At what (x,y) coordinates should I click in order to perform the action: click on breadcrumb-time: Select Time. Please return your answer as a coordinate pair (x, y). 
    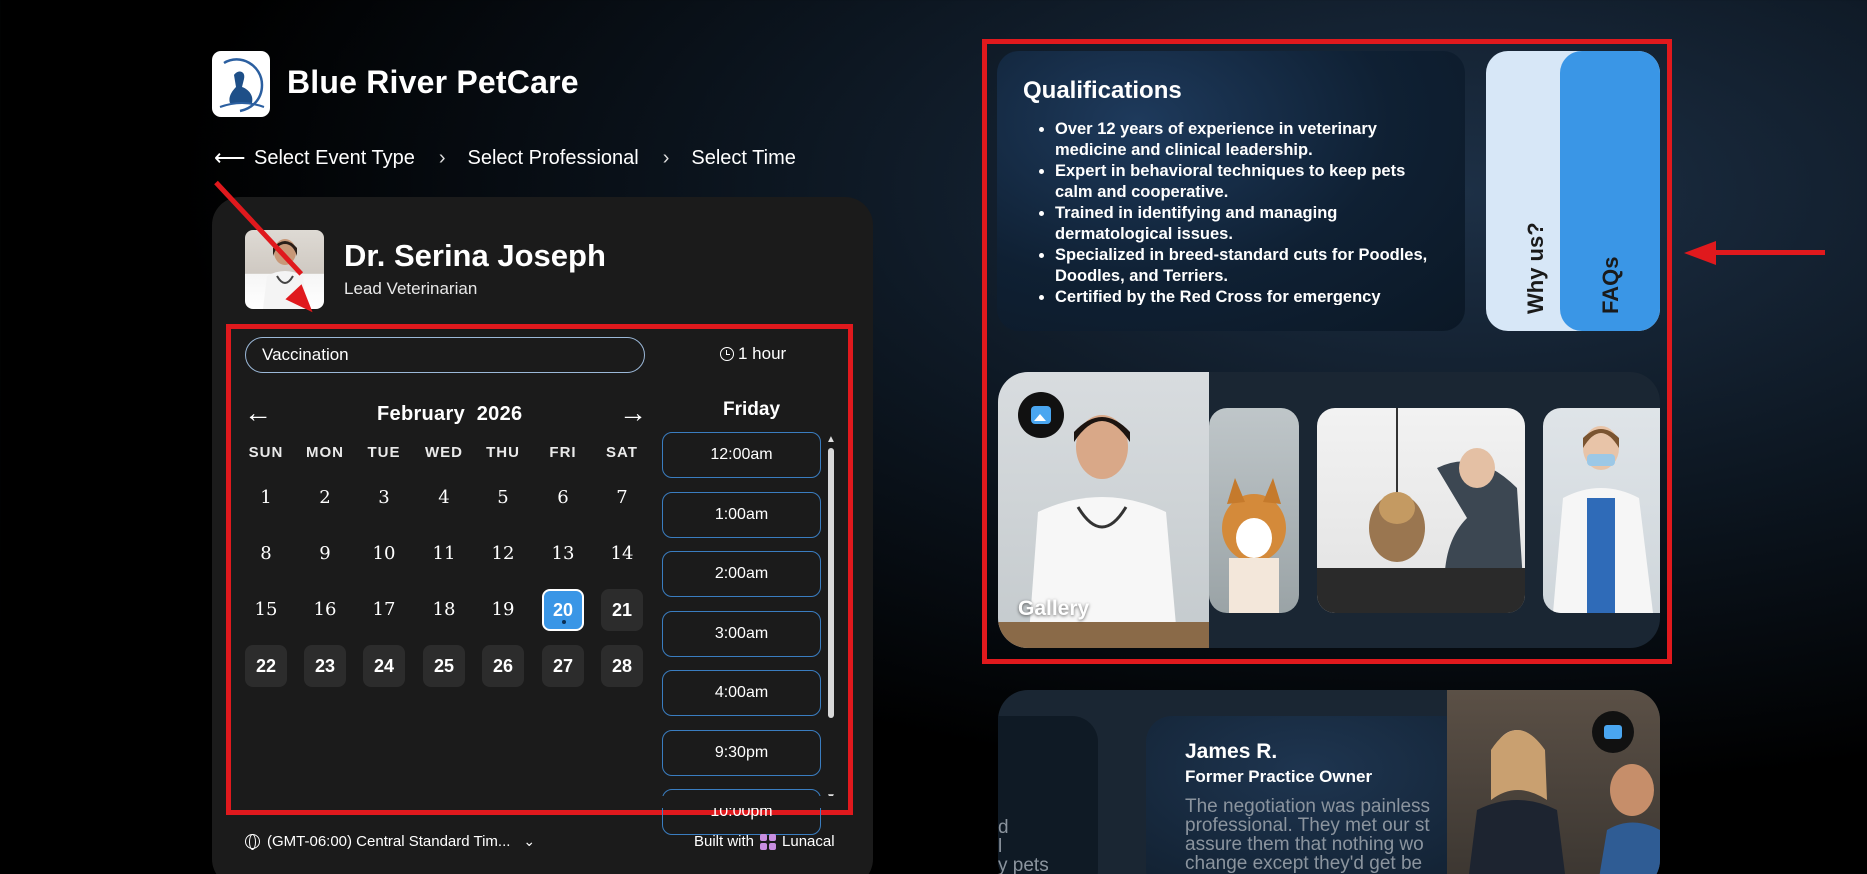
    Looking at the image, I should click on (743, 157).